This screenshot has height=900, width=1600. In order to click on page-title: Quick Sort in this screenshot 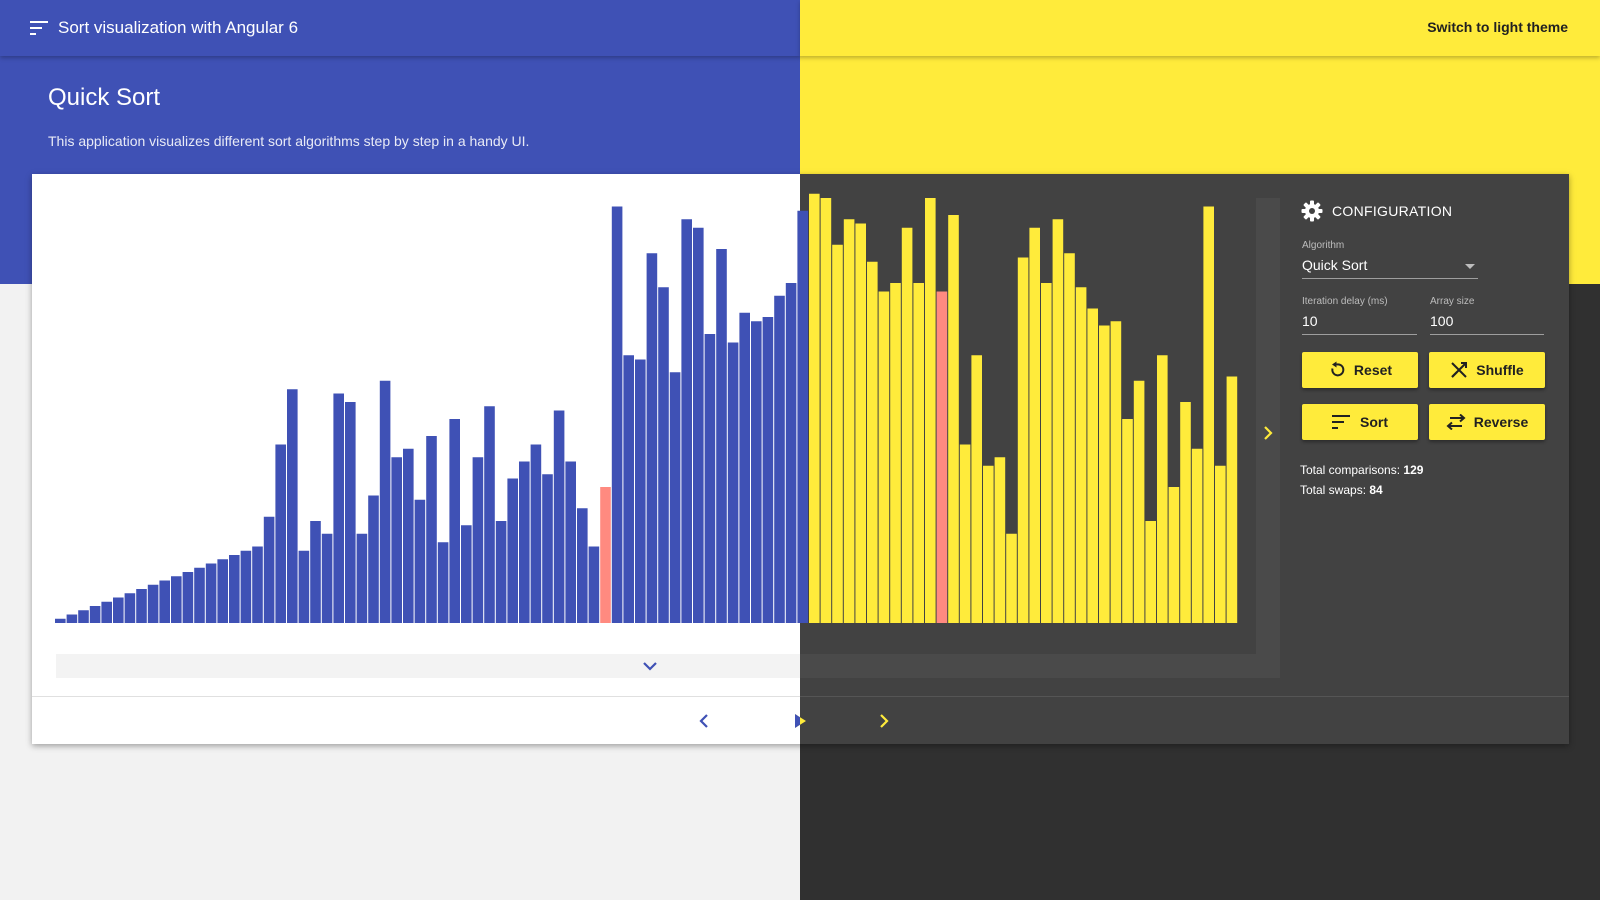, I will do `click(104, 97)`.